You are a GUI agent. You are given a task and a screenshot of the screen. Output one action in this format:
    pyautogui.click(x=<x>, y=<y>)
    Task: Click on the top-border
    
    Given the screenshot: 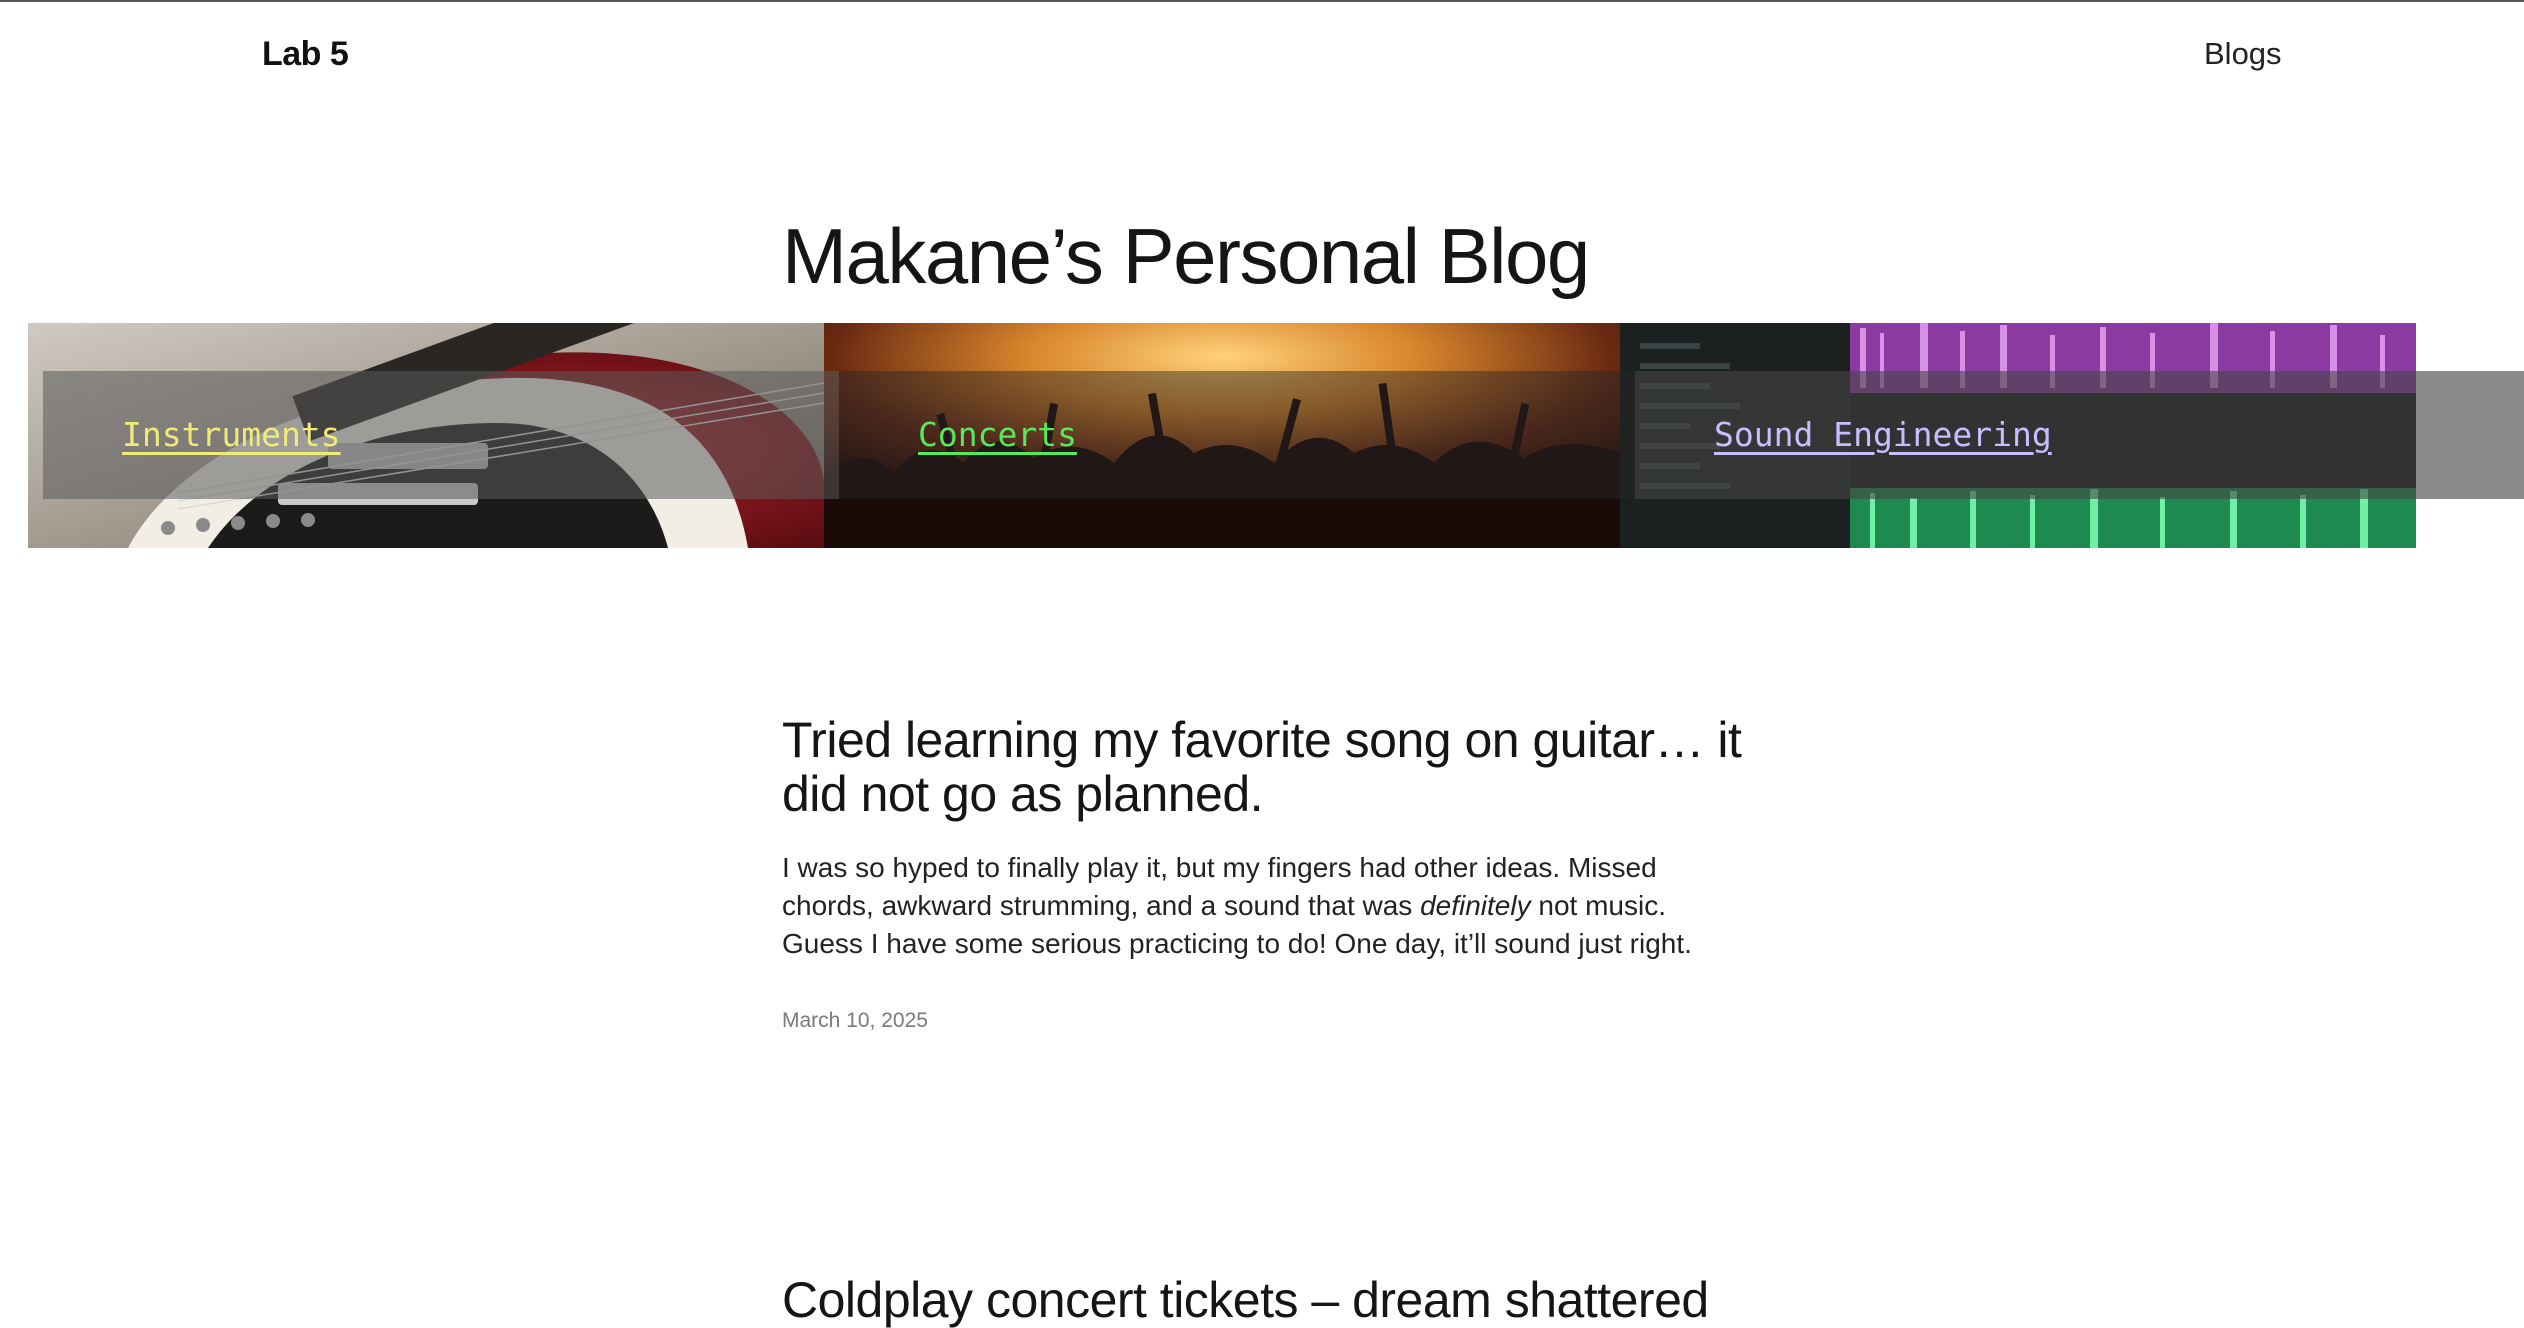 What is the action you would take?
    pyautogui.click(x=1262, y=1)
    